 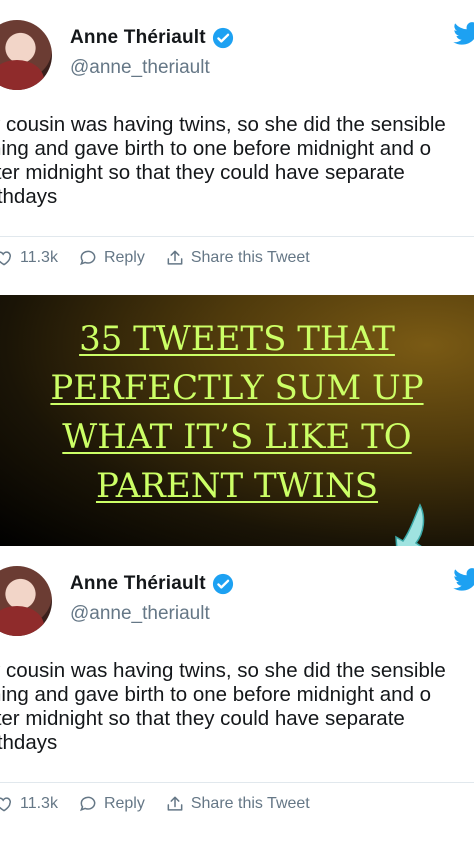 What do you see at coordinates (237, 388) in the screenshot?
I see `headline-line: PERFECTLY SUM UP` at bounding box center [237, 388].